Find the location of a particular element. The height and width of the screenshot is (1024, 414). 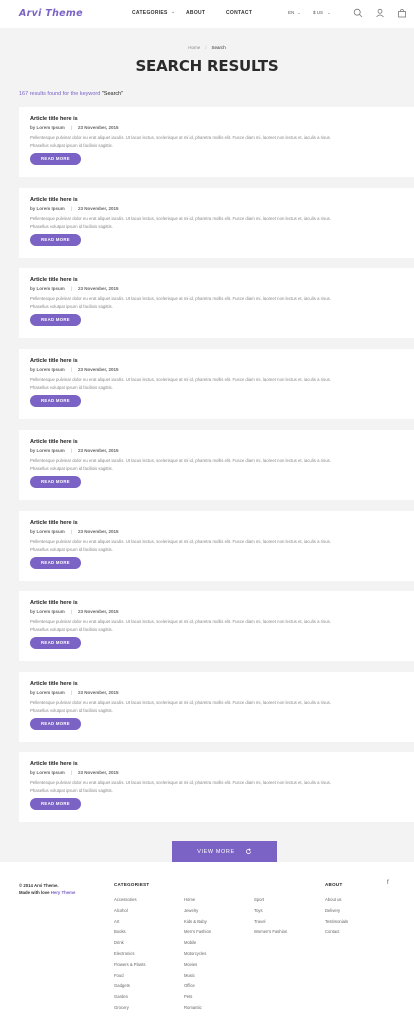

footer-category-link: Mobile is located at coordinates (197, 943).